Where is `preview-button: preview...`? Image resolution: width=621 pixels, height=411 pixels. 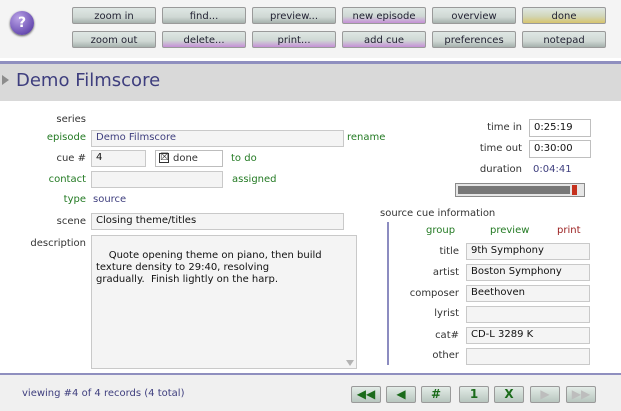 preview-button: preview... is located at coordinates (294, 15).